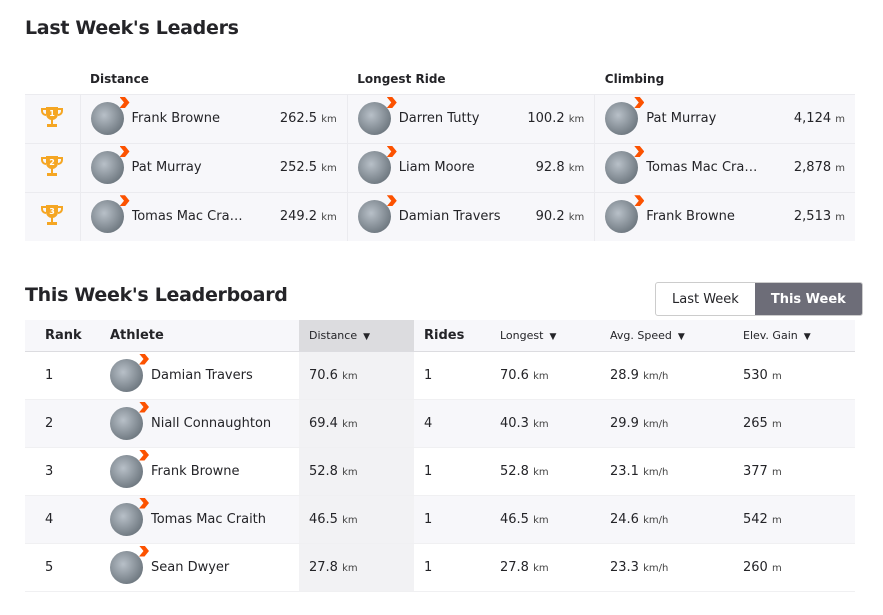 This screenshot has height=615, width=883. I want to click on value: 100.2 km, so click(556, 118).